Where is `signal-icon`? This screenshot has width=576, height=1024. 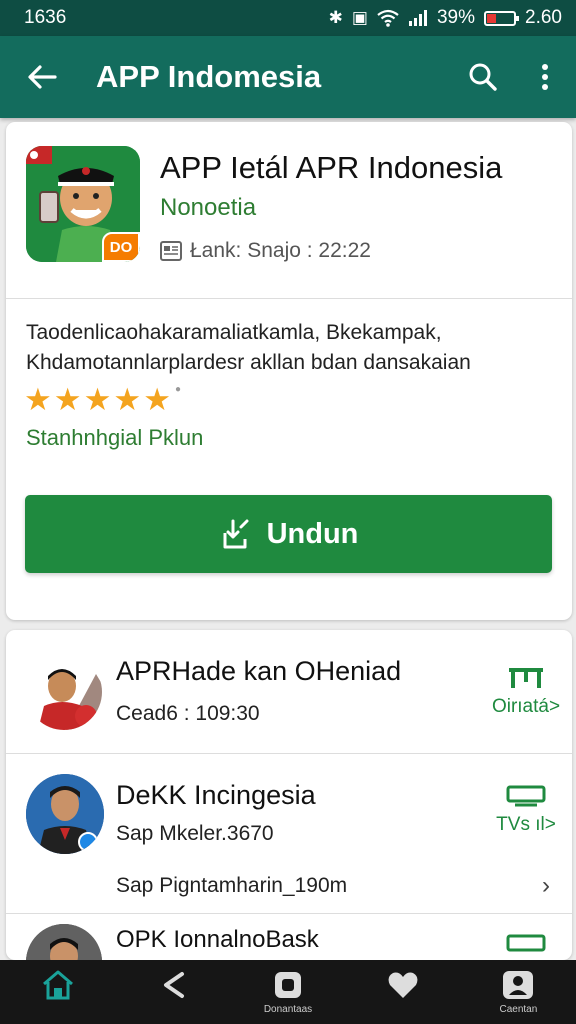
signal-icon is located at coordinates (417, 18).